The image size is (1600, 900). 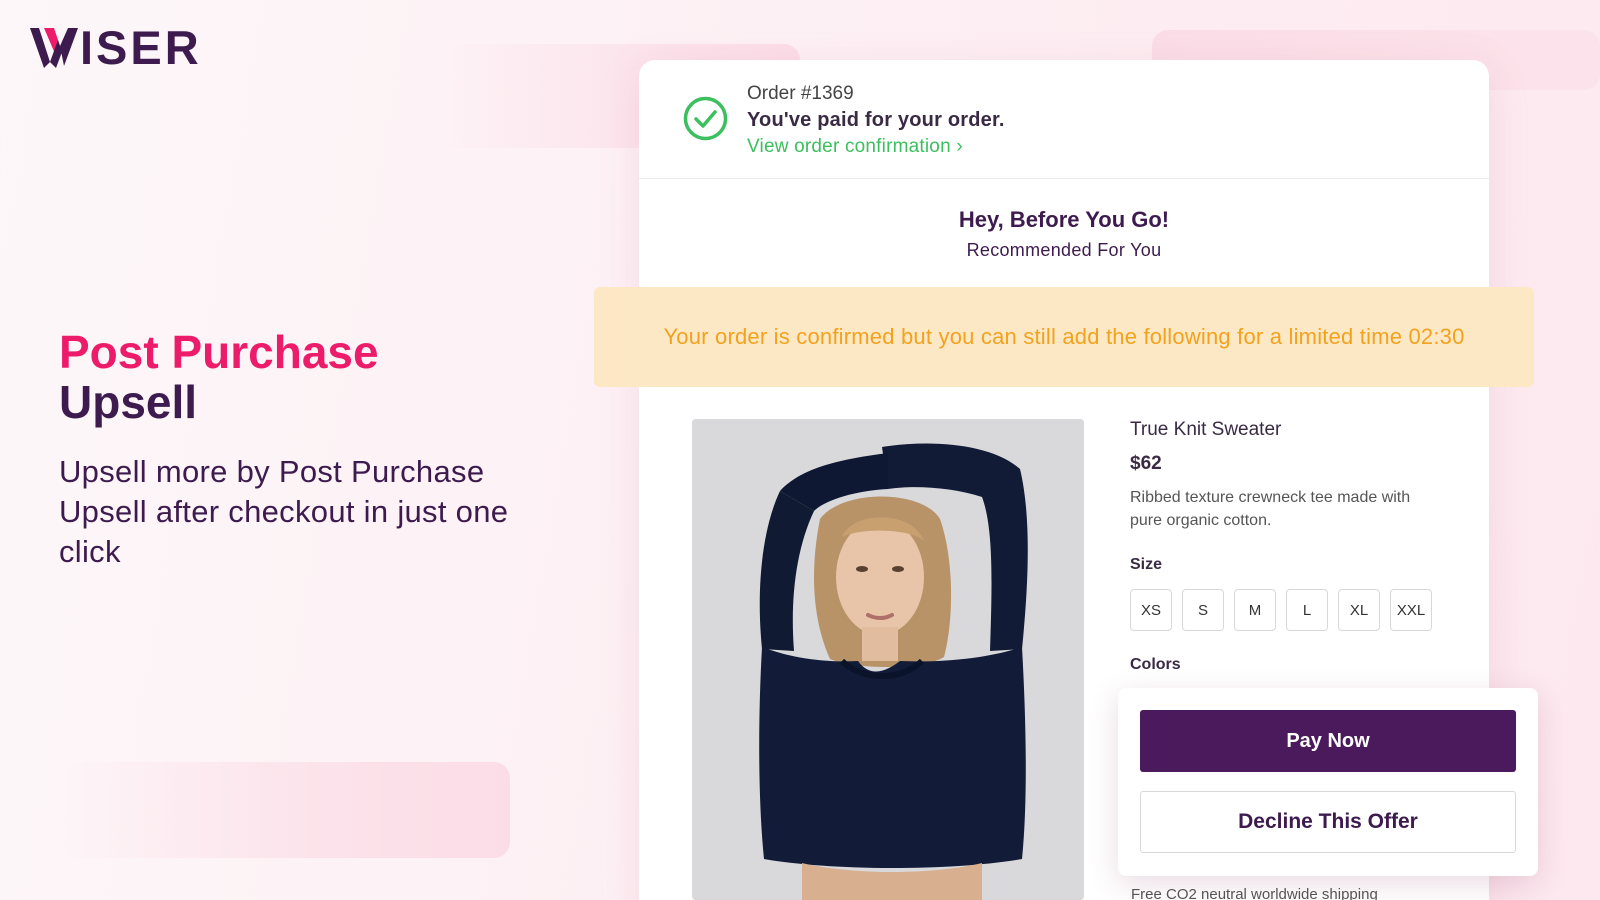 What do you see at coordinates (1151, 610) in the screenshot?
I see `size-option: XS` at bounding box center [1151, 610].